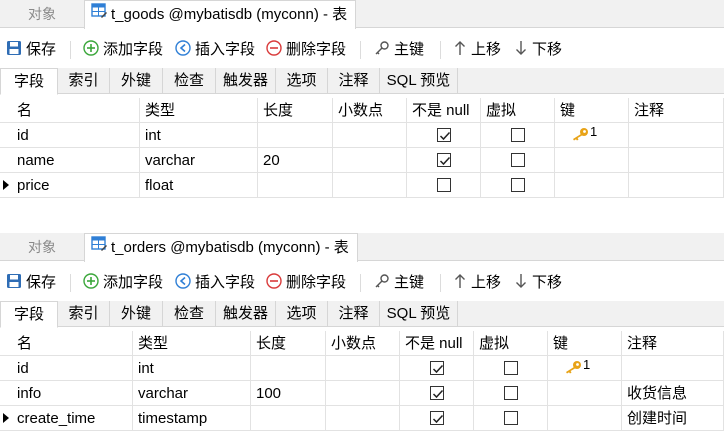 The height and width of the screenshot is (438, 724). What do you see at coordinates (246, 81) in the screenshot?
I see `tab-triggers: 触发器` at bounding box center [246, 81].